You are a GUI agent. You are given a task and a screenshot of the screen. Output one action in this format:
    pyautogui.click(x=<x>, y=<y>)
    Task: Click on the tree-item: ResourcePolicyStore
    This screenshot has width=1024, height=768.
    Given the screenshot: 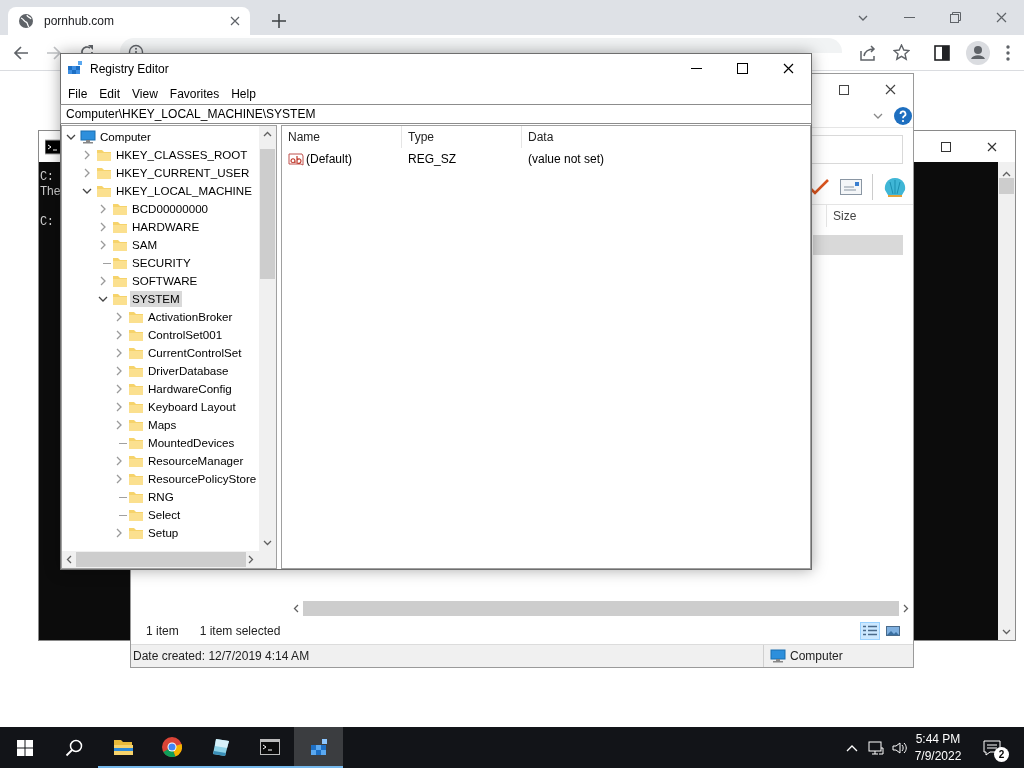 What is the action you would take?
    pyautogui.click(x=202, y=479)
    